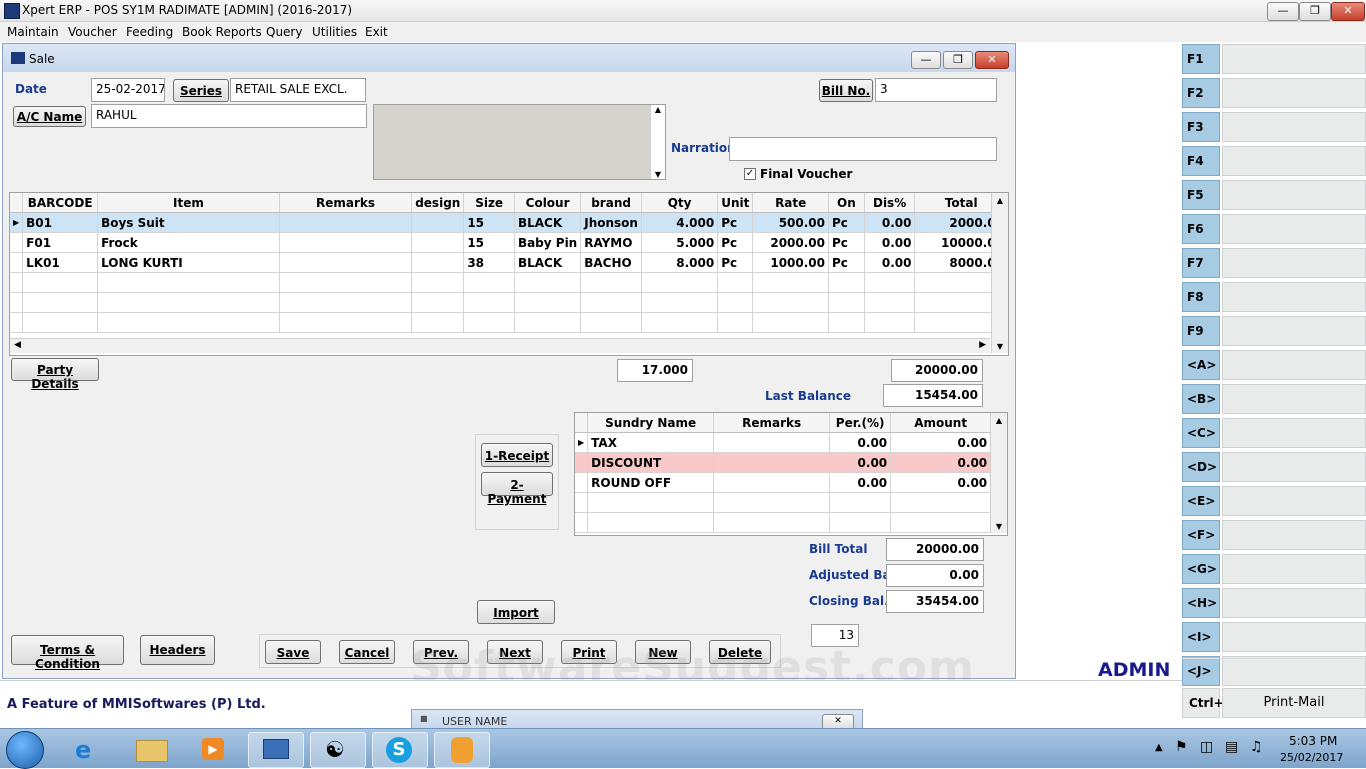 This screenshot has width=1366, height=769. Describe the element at coordinates (60, 203) in the screenshot. I see `items-col-header: BARCODE` at that location.